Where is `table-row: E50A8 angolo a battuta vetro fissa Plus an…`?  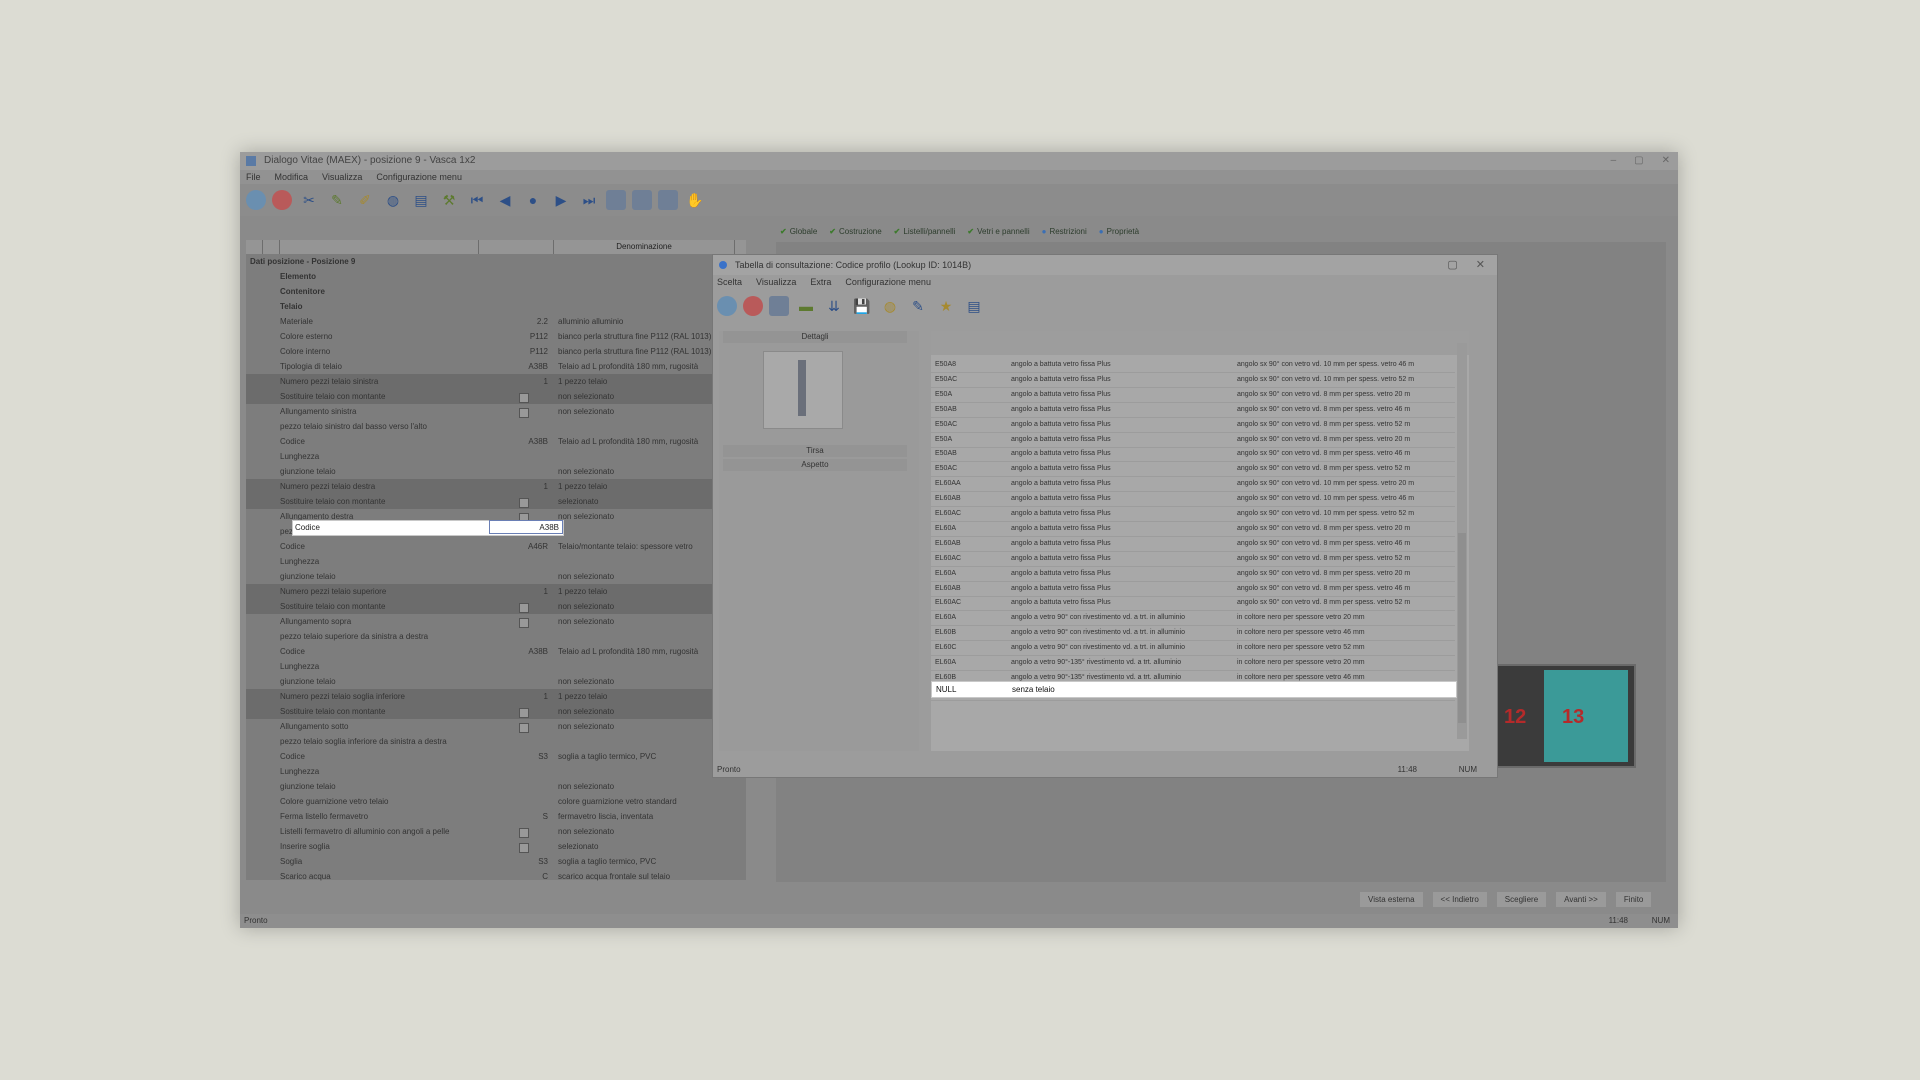 table-row: E50A8 angolo a battuta vetro fissa Plus an… is located at coordinates (1193, 365).